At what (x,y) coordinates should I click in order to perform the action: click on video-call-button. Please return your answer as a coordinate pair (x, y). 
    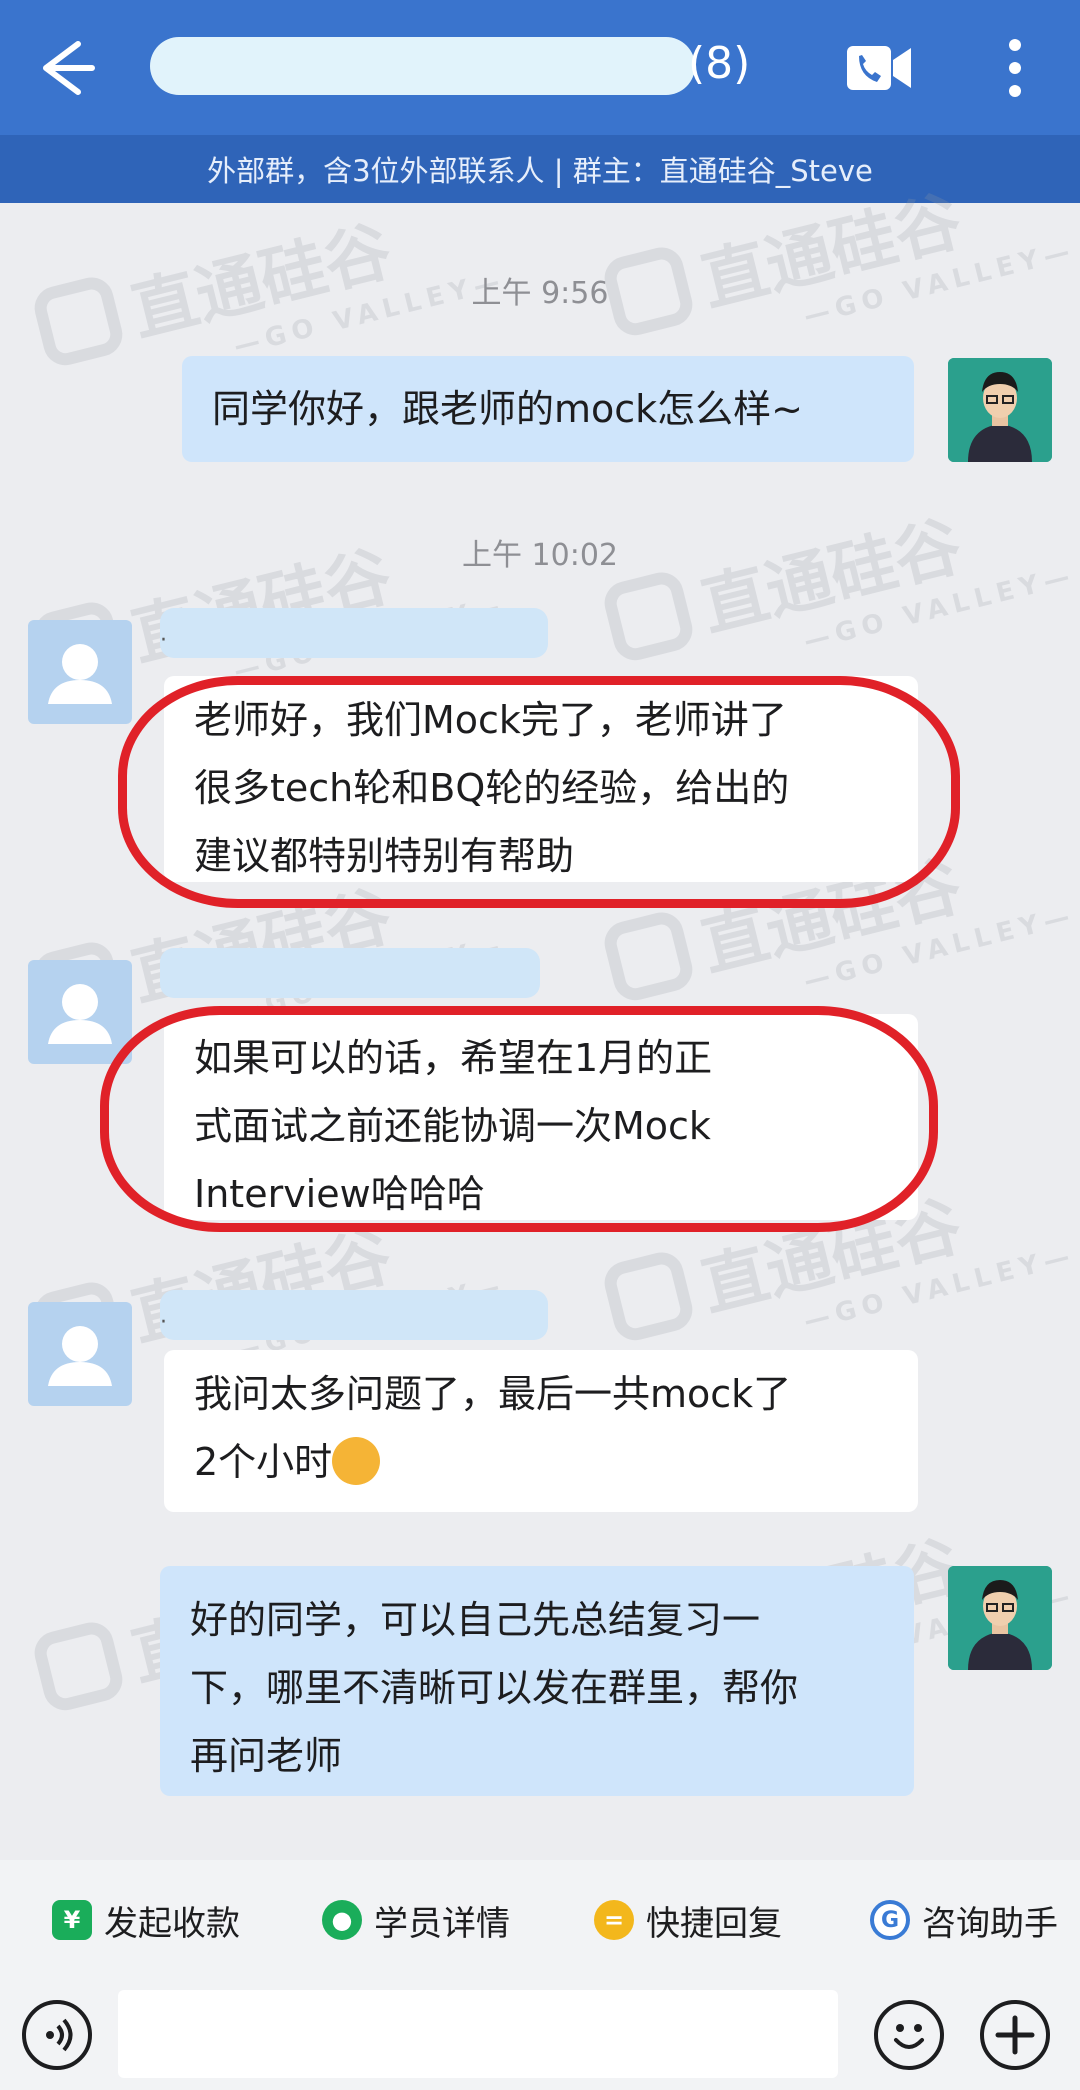
    Looking at the image, I should click on (880, 68).